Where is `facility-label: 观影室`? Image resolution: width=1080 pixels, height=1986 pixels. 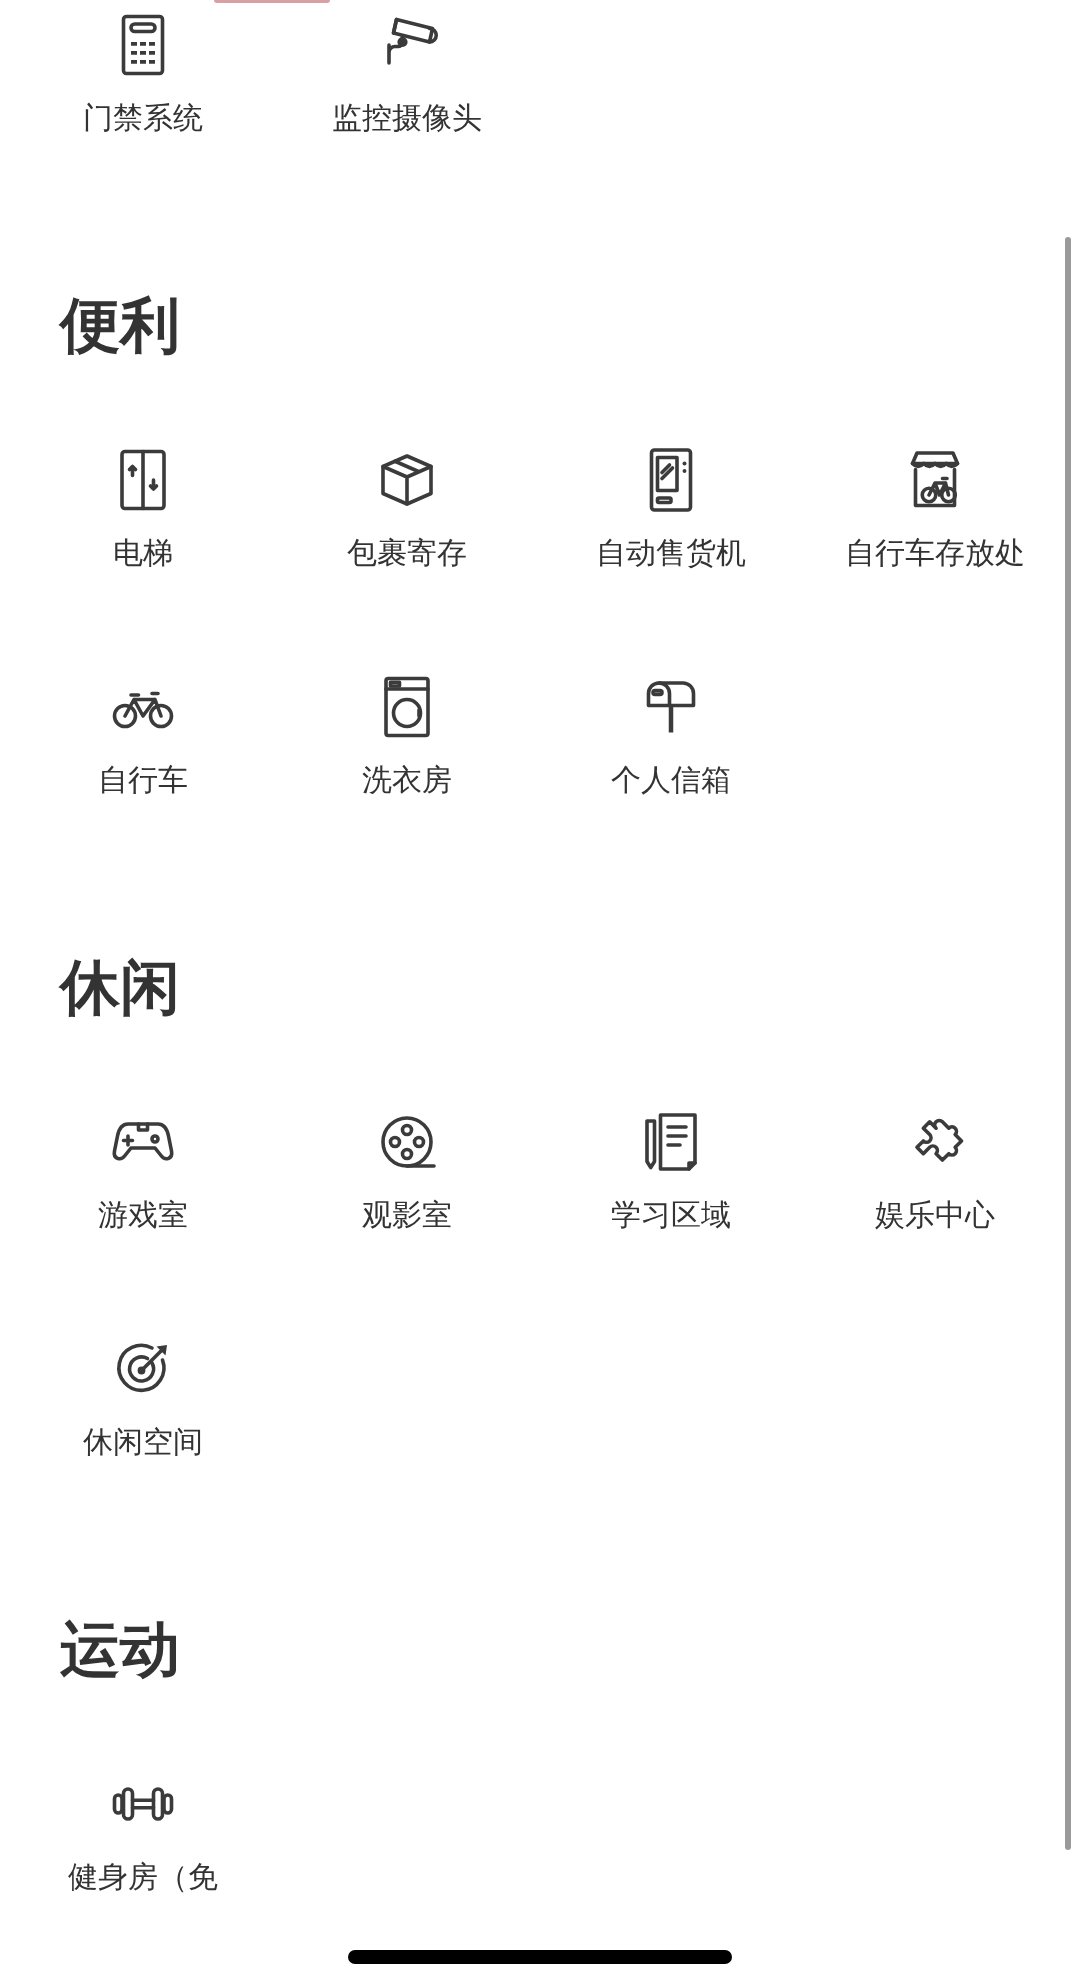
facility-label: 观影室 is located at coordinates (407, 1215).